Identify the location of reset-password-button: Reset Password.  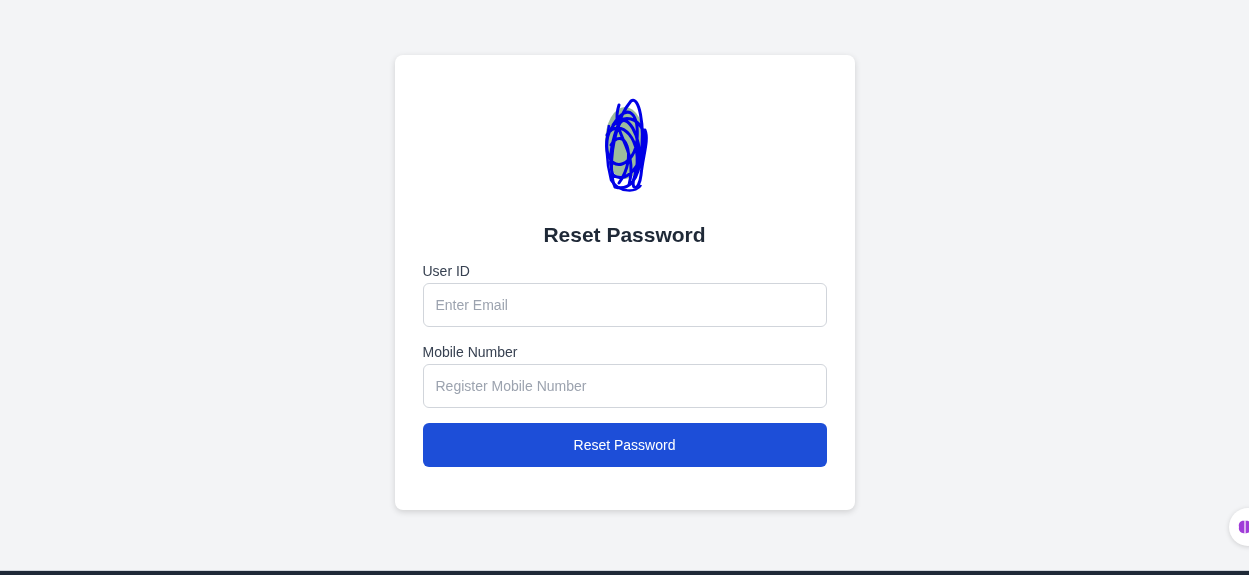
(624, 445).